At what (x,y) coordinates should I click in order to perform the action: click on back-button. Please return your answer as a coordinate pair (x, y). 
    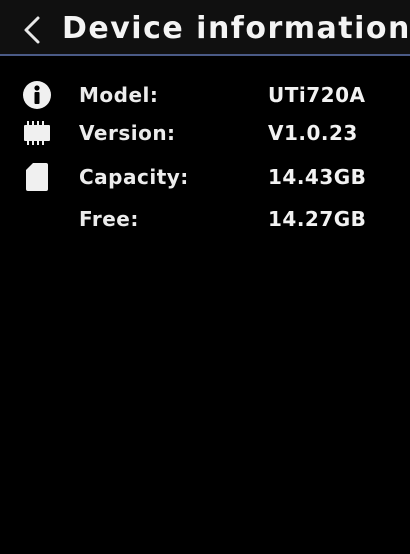
    Looking at the image, I should click on (32, 30).